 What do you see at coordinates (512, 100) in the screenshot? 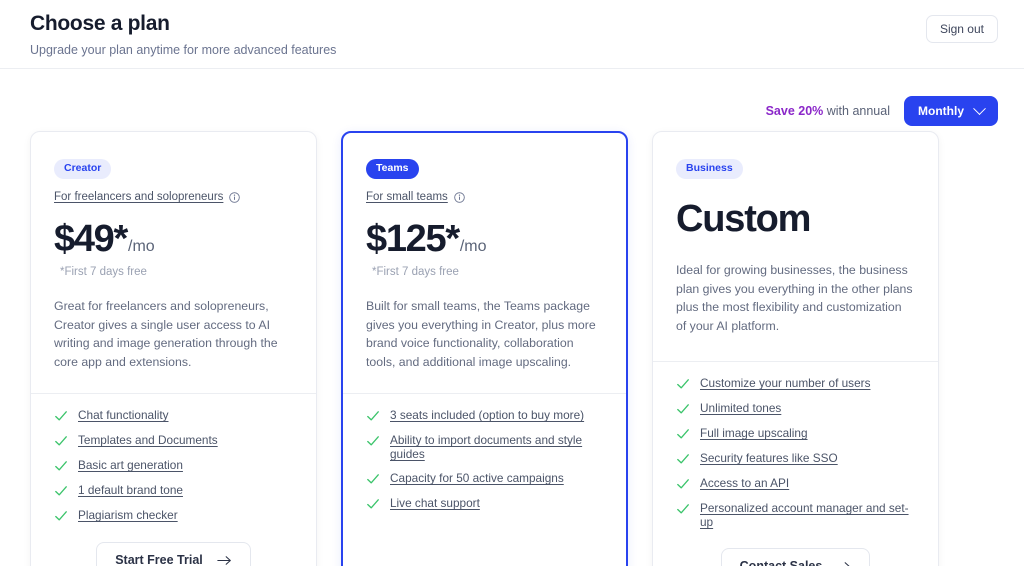
I see `billing-period-row: Save 20% with annual Monthly` at bounding box center [512, 100].